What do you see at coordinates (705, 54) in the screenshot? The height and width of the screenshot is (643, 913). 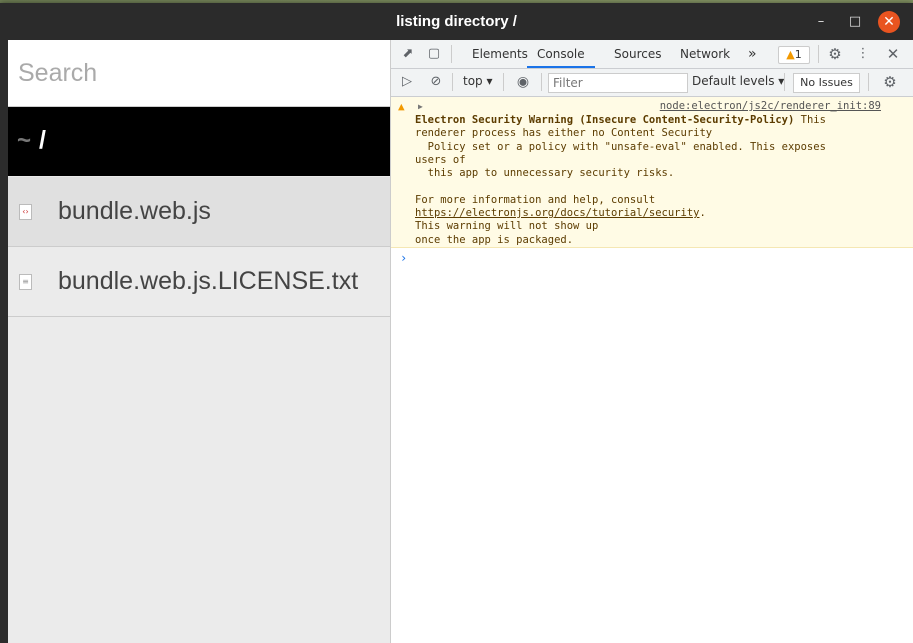 I see `tab-network: Network` at bounding box center [705, 54].